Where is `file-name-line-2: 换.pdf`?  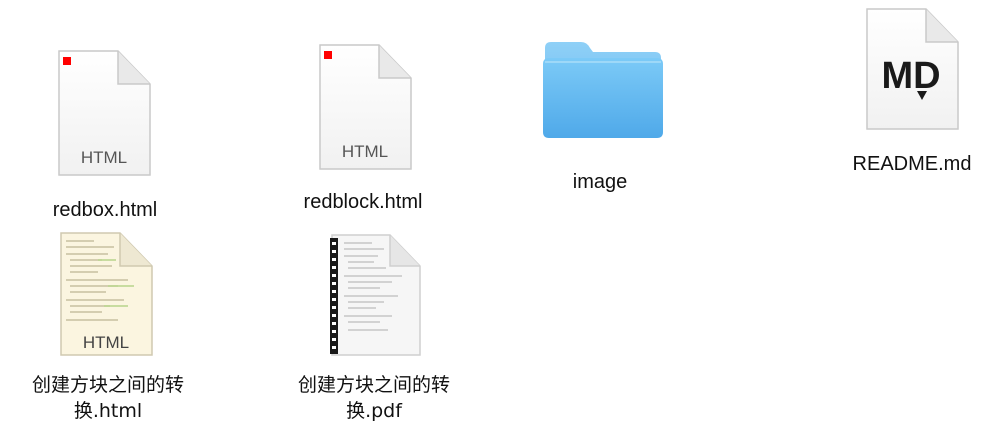
file-name-line-2: 换.pdf is located at coordinates (374, 411).